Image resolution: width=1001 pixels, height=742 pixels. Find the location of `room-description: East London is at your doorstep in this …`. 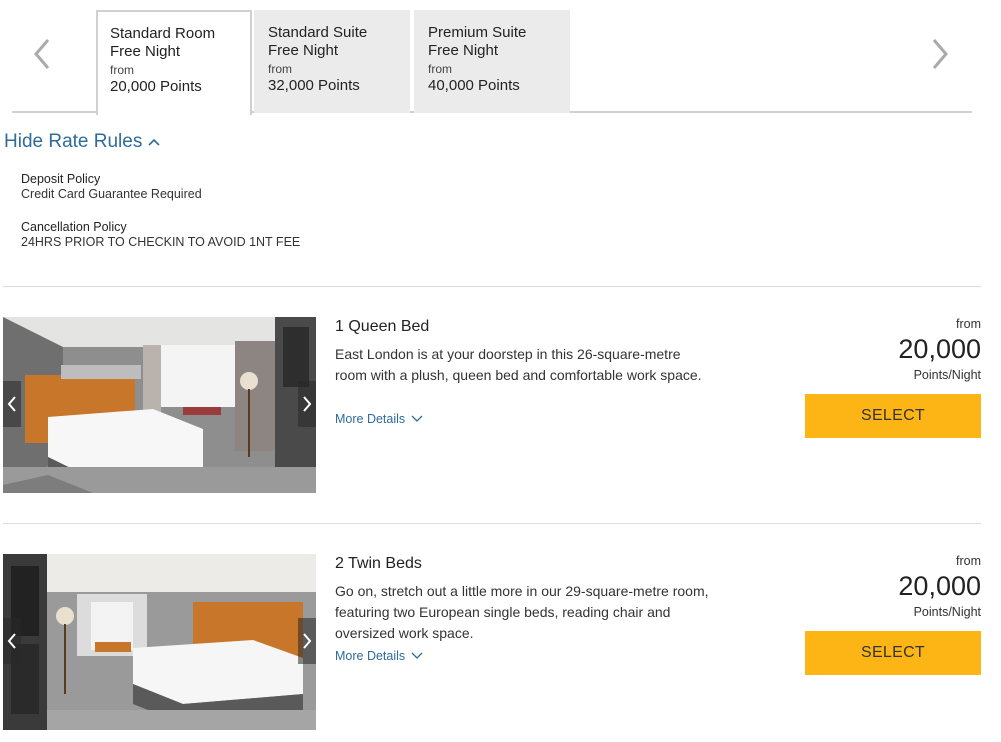

room-description: East London is at your doorstep in this … is located at coordinates (518, 364).